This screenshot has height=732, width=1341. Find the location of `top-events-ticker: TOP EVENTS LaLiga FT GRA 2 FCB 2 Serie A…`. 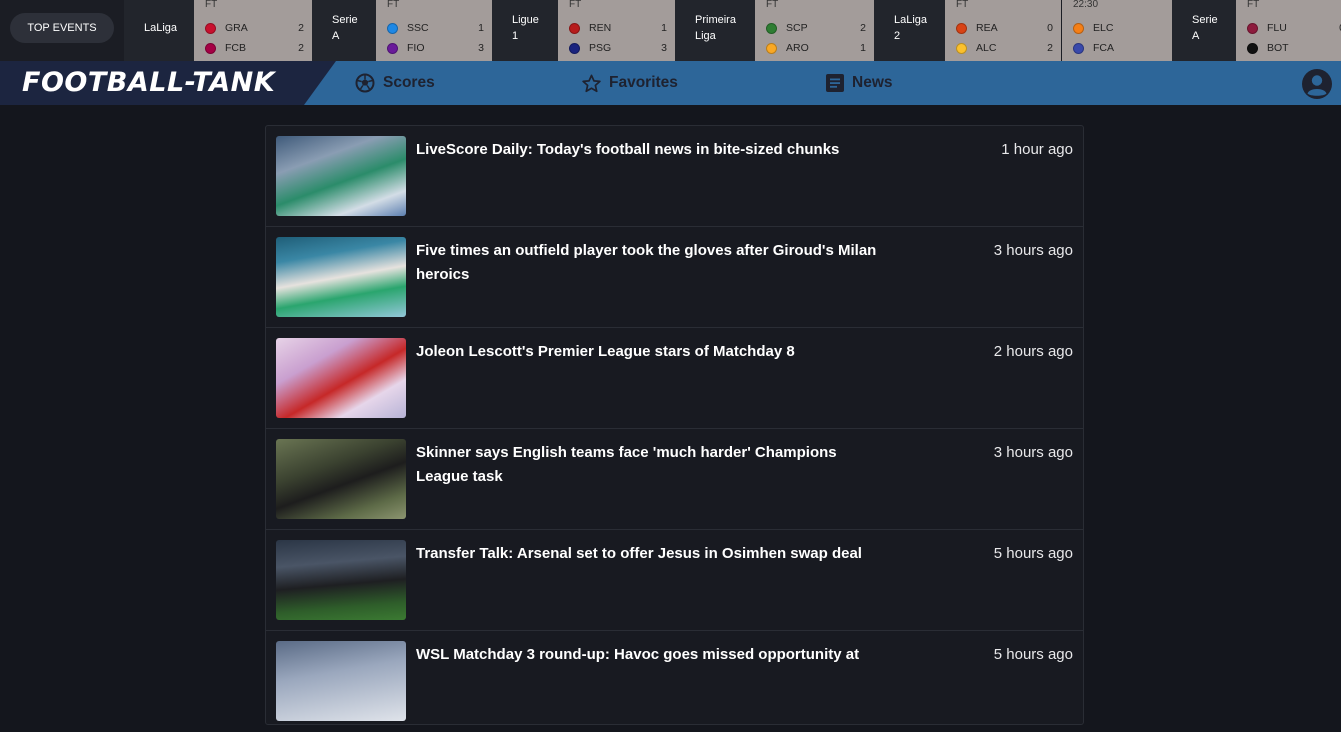

top-events-ticker: TOP EVENTS LaLiga FT GRA 2 FCB 2 Serie A… is located at coordinates (670, 30).